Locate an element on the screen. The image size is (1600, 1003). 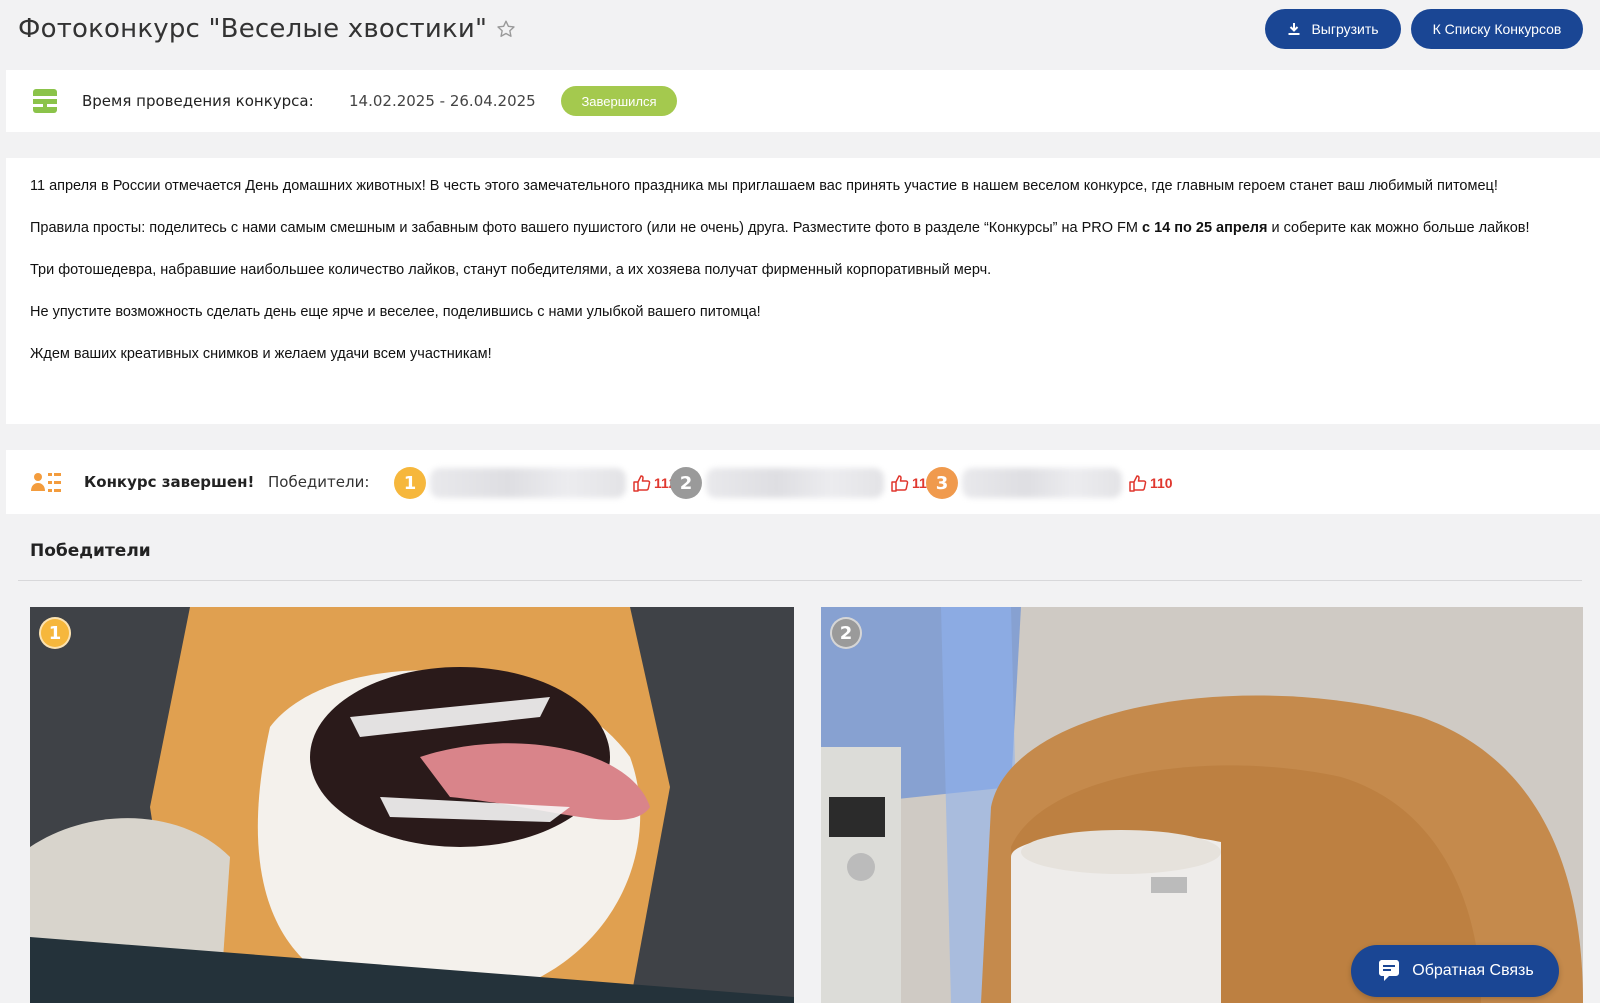
page-title-text: Фотоконкурс "Веселые хвостики" is located at coordinates (253, 29).